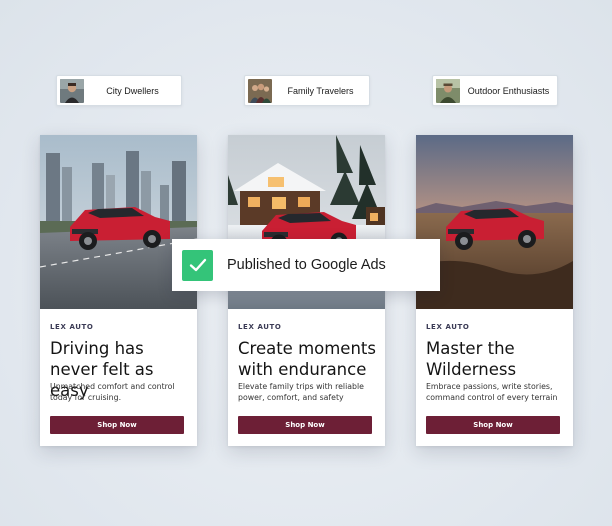  I want to click on persona-chip-outdoor-enthusiasts: Outdoor Enthusiasts, so click(495, 90).